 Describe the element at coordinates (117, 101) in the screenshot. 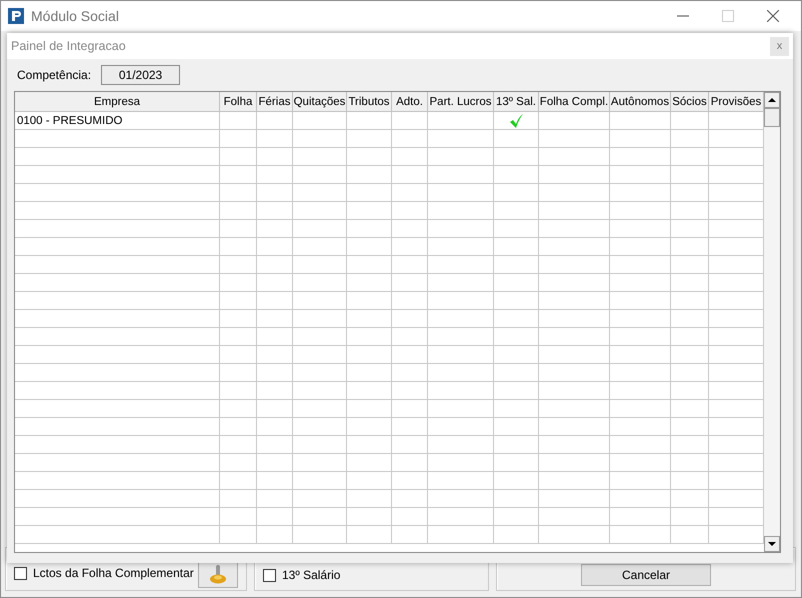

I see `column-header: Empresa` at that location.